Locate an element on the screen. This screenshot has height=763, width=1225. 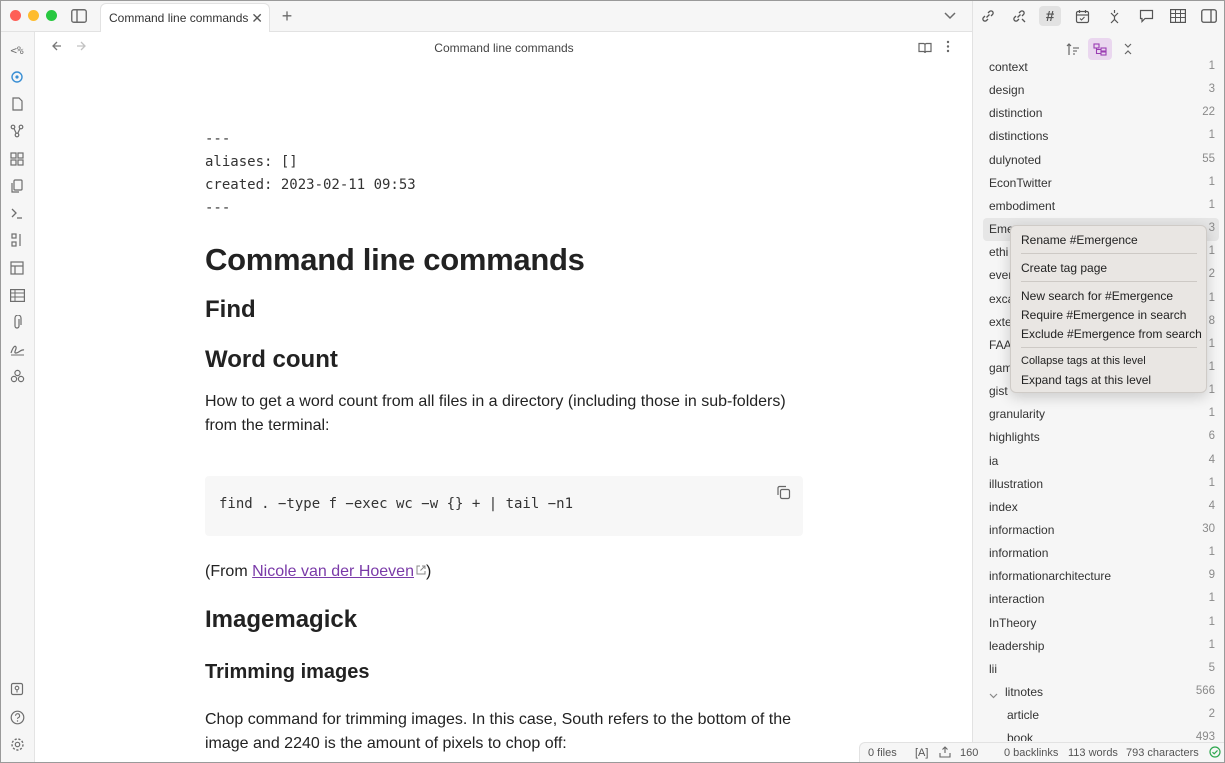
signature-icon is located at coordinates (17, 349).